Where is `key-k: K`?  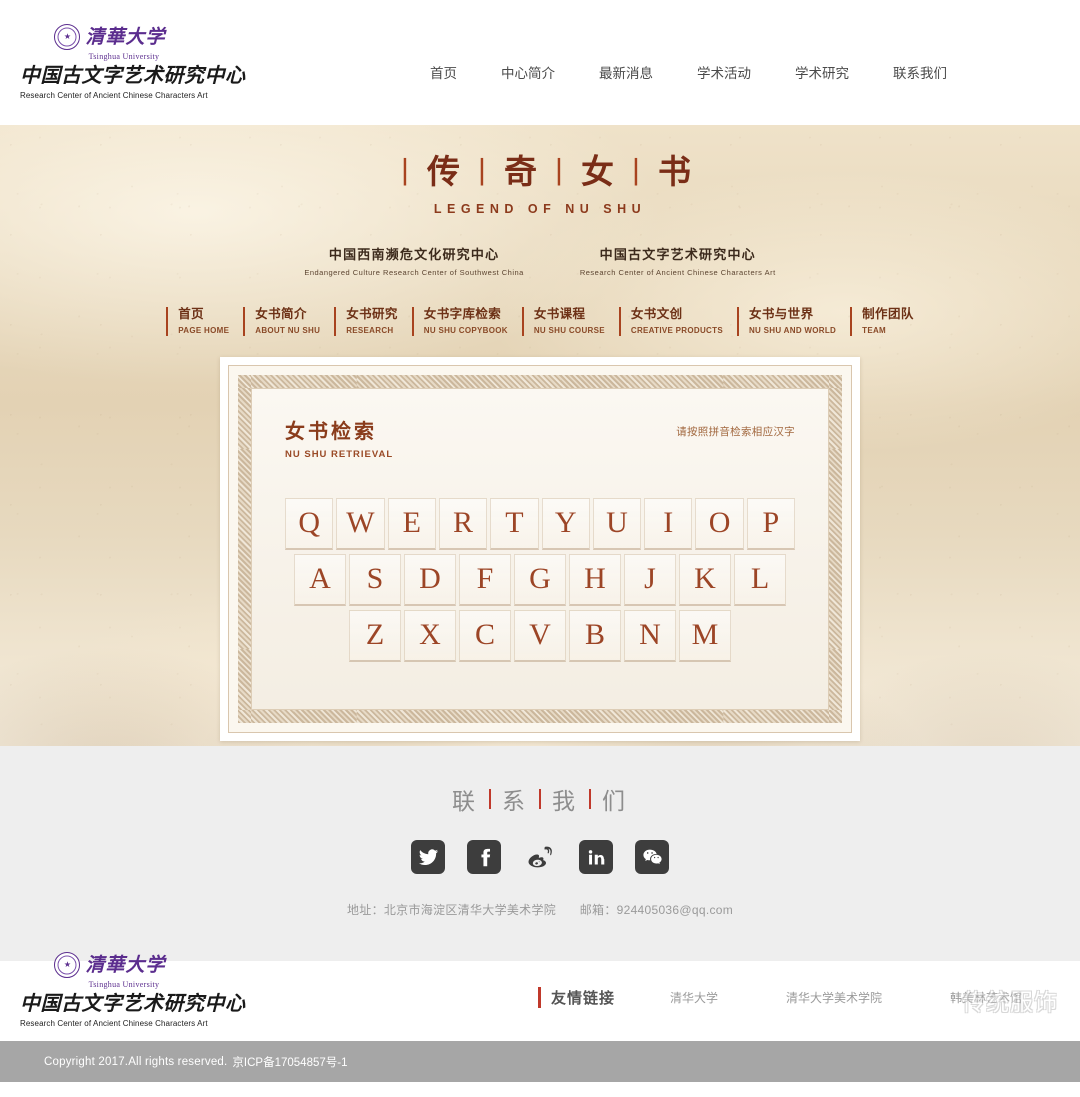 key-k: K is located at coordinates (705, 579).